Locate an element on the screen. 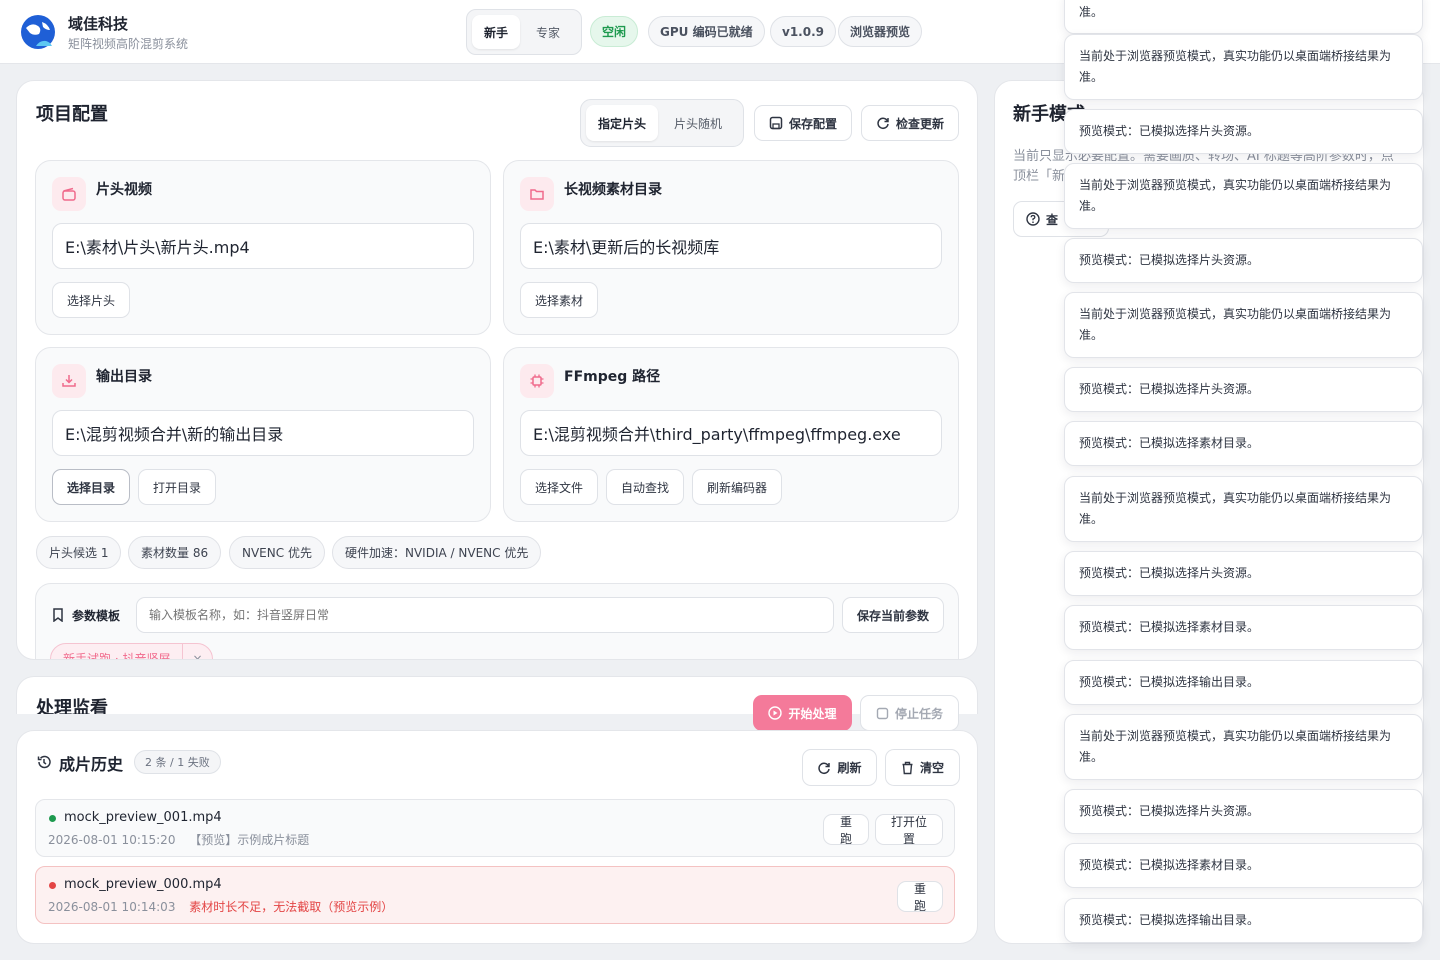  clapperboard-icon is located at coordinates (69, 194).